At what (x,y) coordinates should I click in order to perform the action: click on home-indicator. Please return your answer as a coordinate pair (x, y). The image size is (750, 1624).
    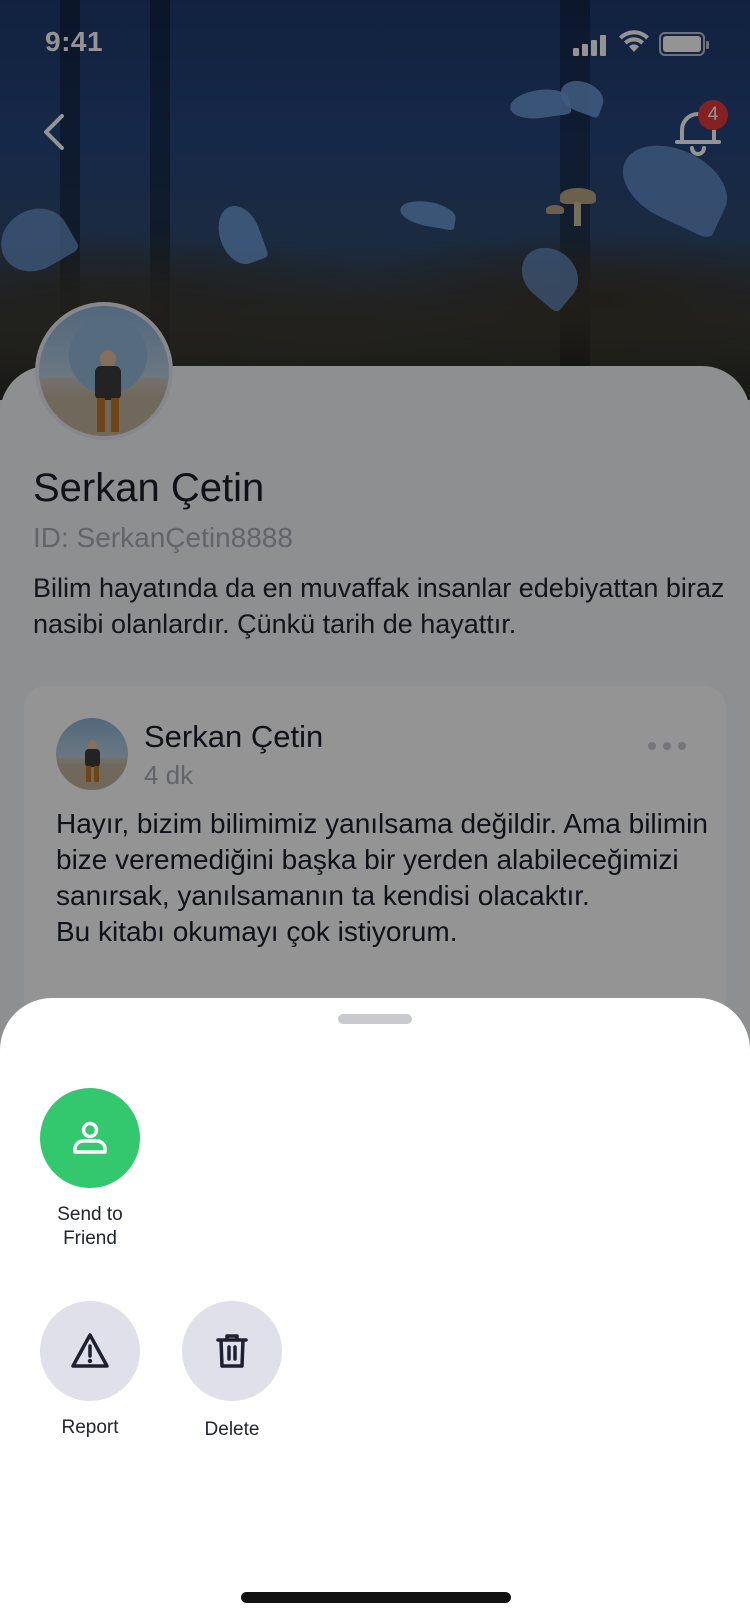
    Looking at the image, I should click on (376, 1597).